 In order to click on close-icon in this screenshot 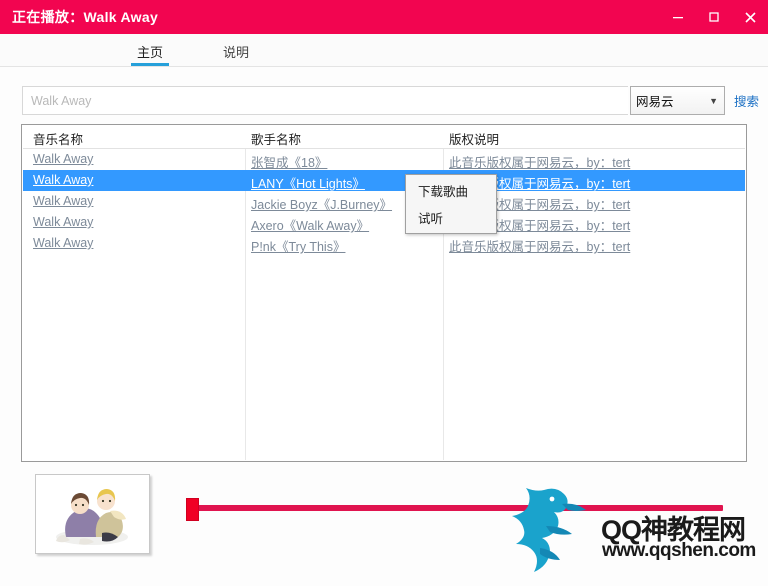, I will do `click(750, 17)`.